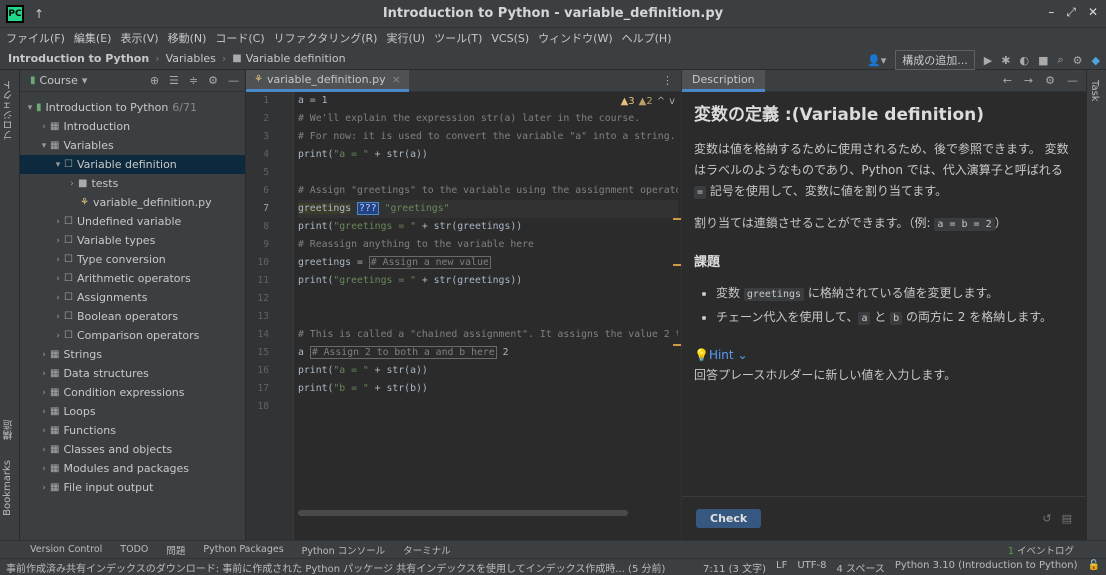 The image size is (1106, 575). What do you see at coordinates (132, 278) in the screenshot?
I see `tree-item-arithmetic-operators: › ☐ Arithmetic operators` at bounding box center [132, 278].